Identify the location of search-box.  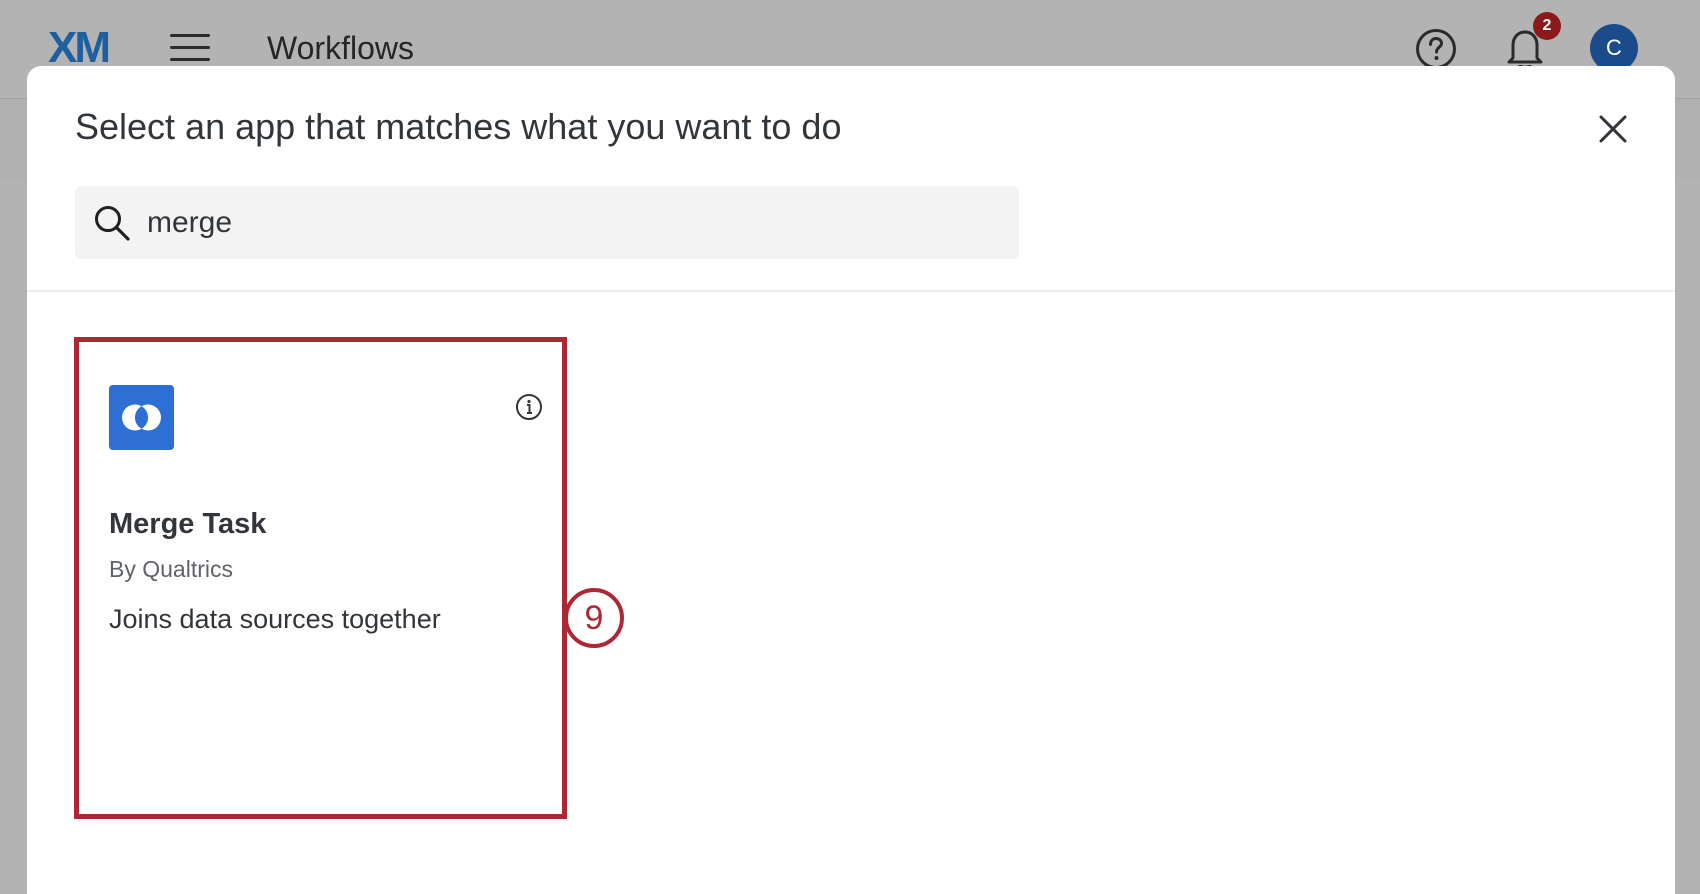
(547, 222).